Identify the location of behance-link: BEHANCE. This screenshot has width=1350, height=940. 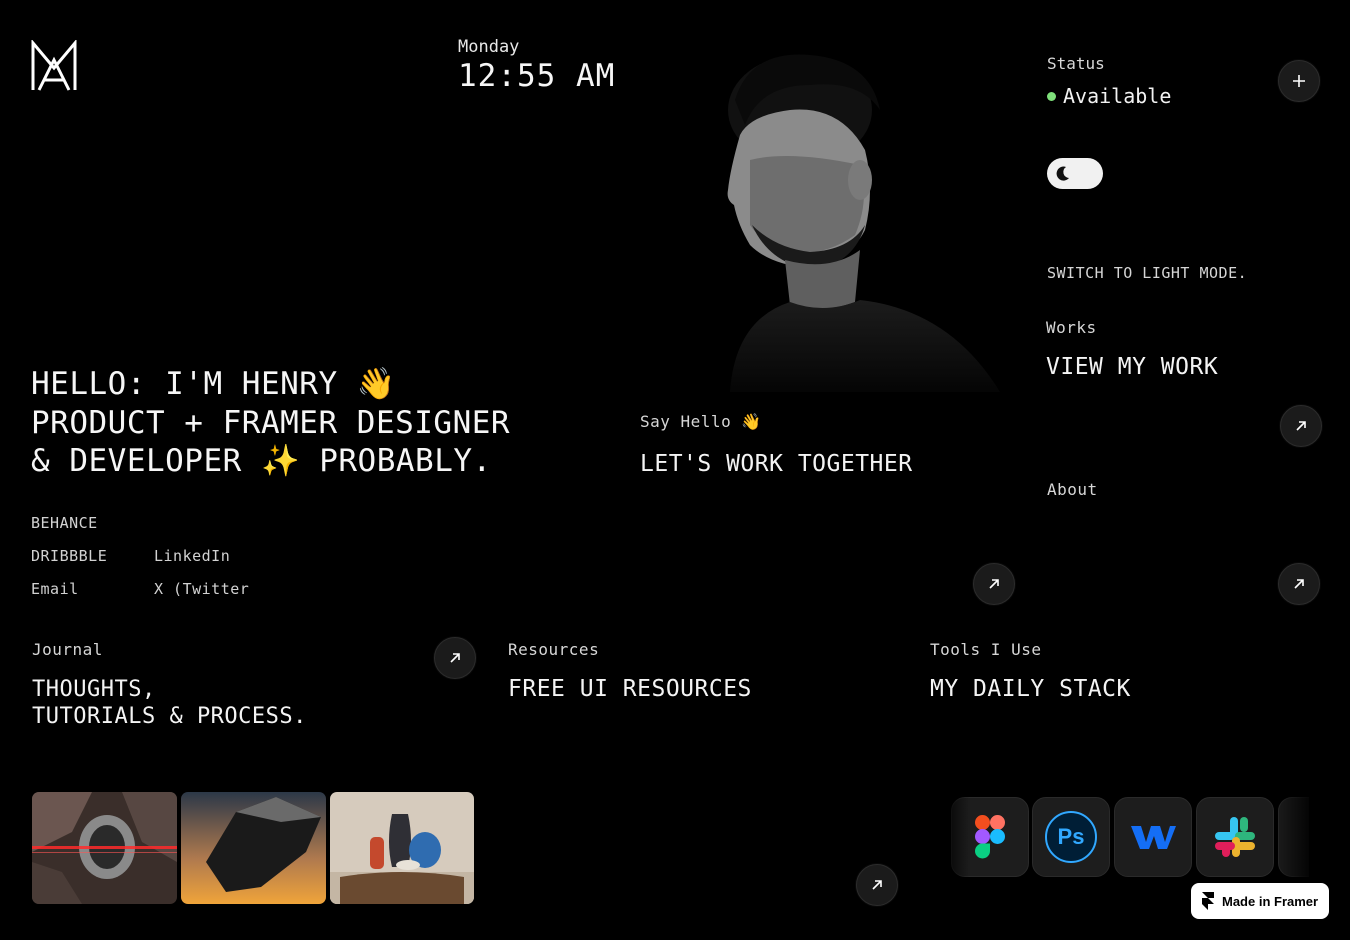
(64, 523).